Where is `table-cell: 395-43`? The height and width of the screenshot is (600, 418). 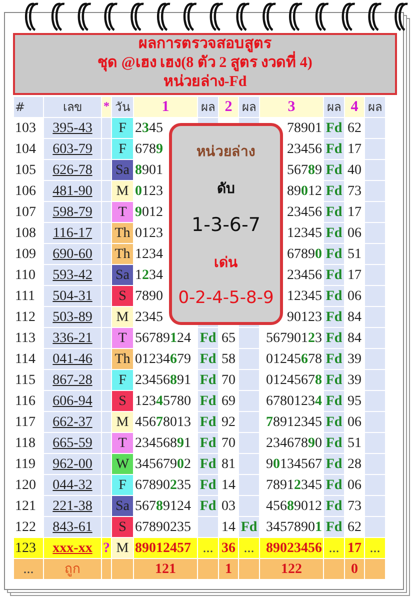
table-cell: 395-43 is located at coordinates (73, 128).